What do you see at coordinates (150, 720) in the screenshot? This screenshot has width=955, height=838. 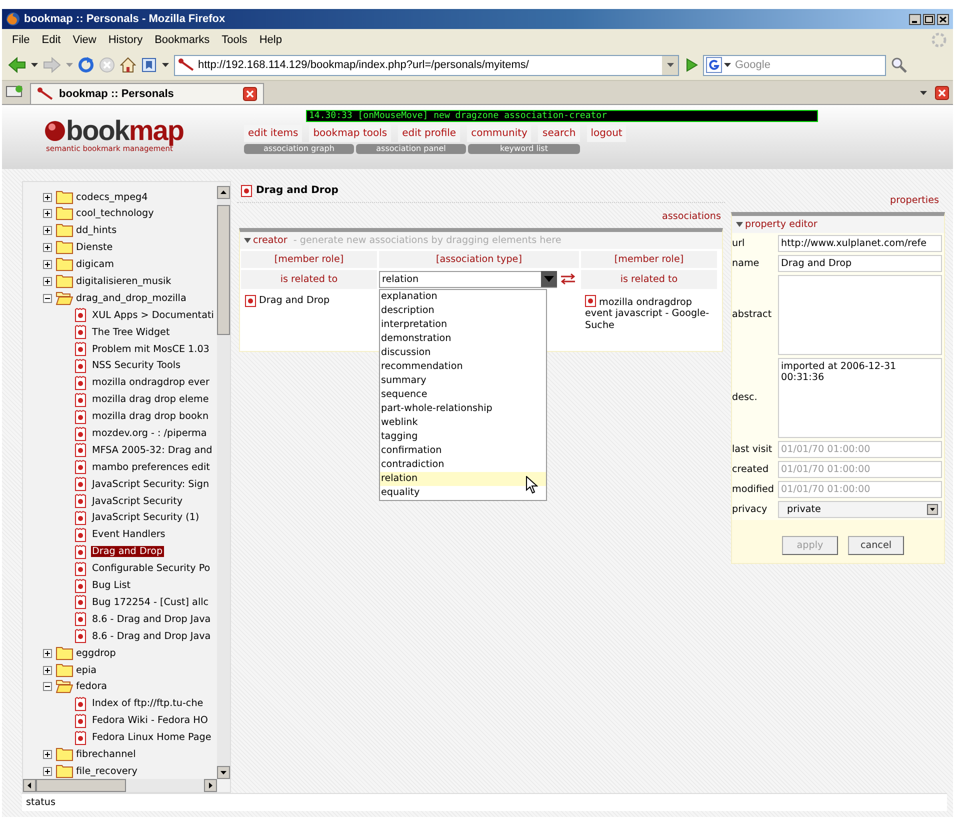 I see `tree-item: Fedora Wiki - Fedora HO` at bounding box center [150, 720].